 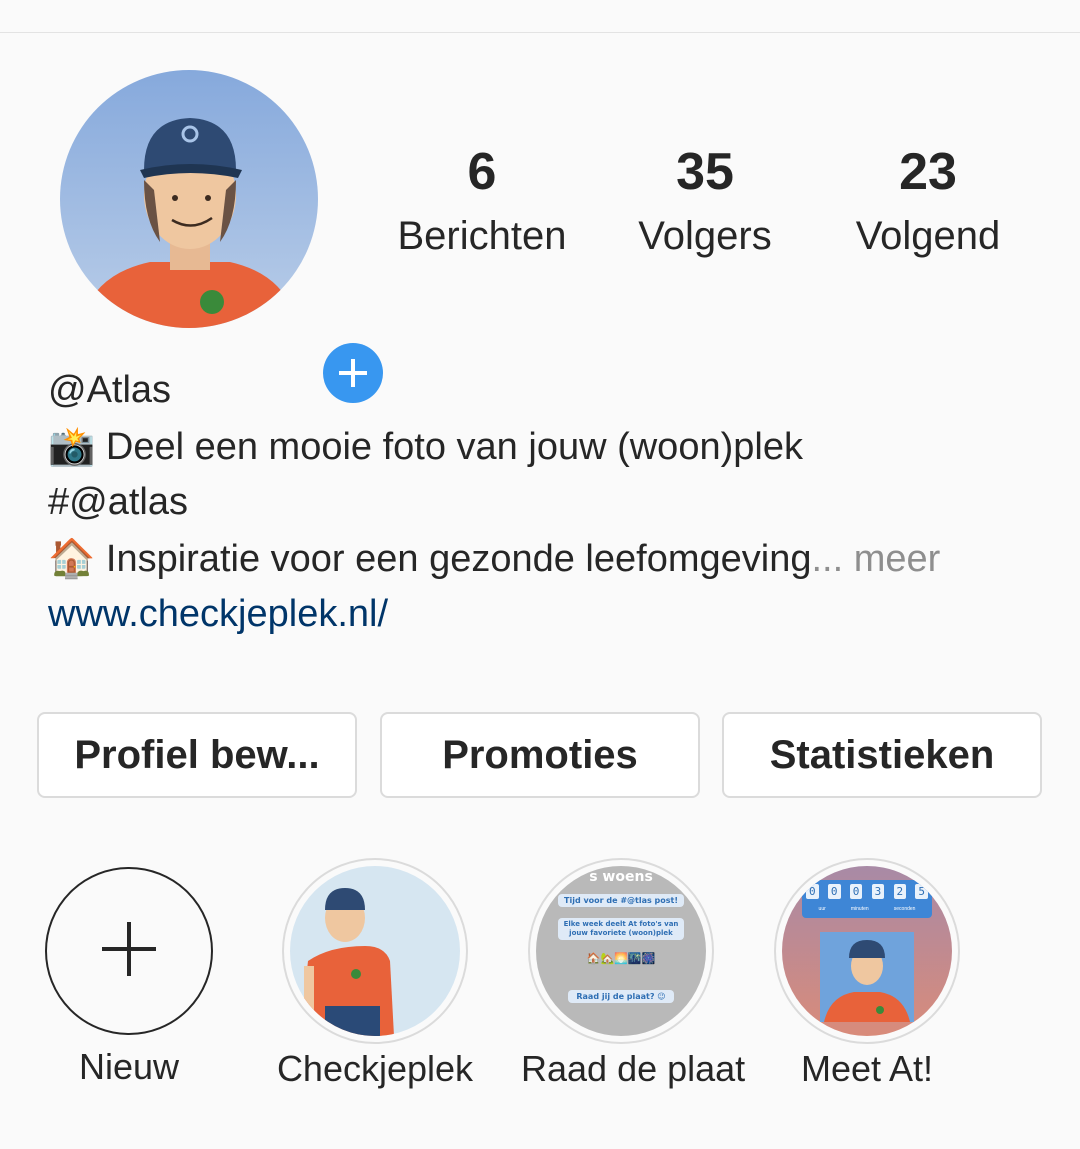 I want to click on highlight-checkjeplek-thumbnail, so click(x=375, y=951).